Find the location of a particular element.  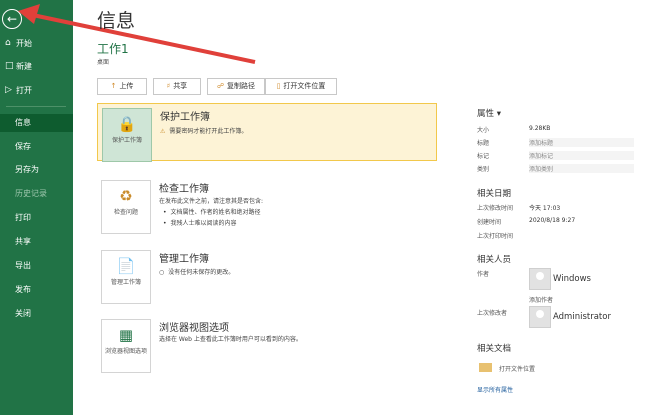

sidebar-item-open: ▷ 打开 is located at coordinates (36, 91).